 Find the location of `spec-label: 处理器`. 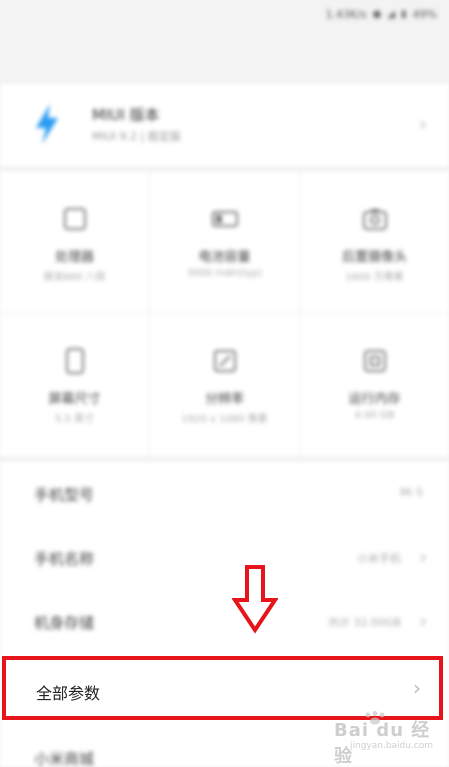

spec-label: 处理器 is located at coordinates (74, 257).